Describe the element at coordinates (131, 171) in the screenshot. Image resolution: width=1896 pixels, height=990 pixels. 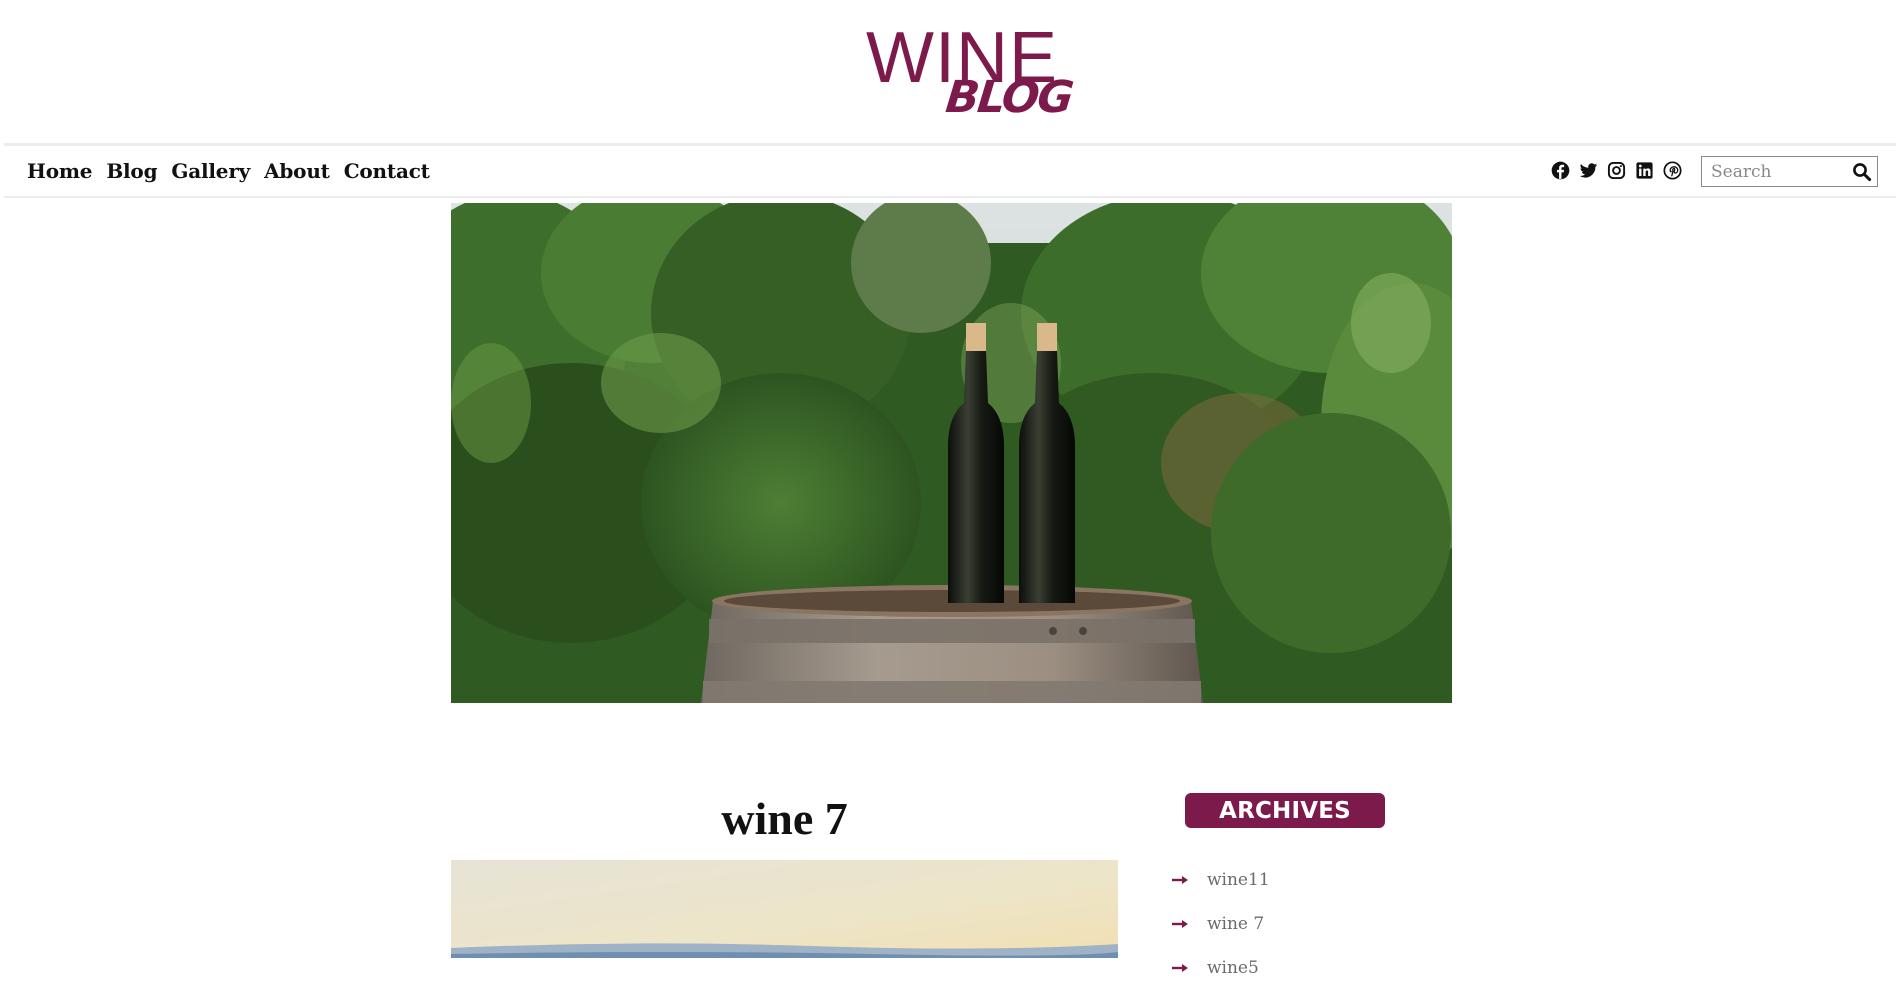
I see `nav-blog: Blog` at that location.